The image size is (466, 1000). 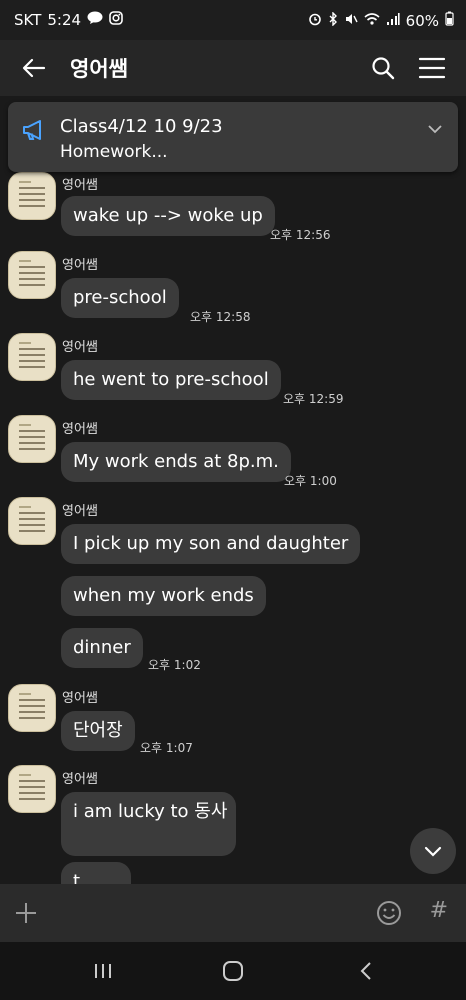 I want to click on message-bubble: when my work ends, so click(x=163, y=596).